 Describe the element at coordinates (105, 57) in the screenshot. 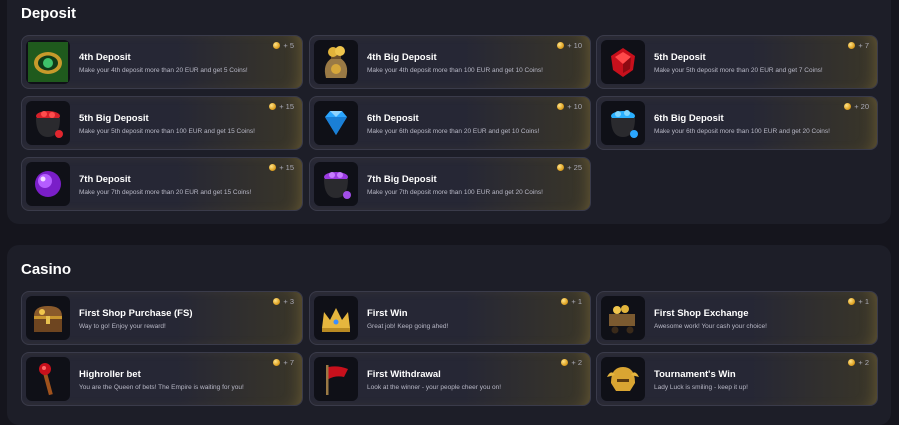

I see `card-title: 4th Deposit` at that location.